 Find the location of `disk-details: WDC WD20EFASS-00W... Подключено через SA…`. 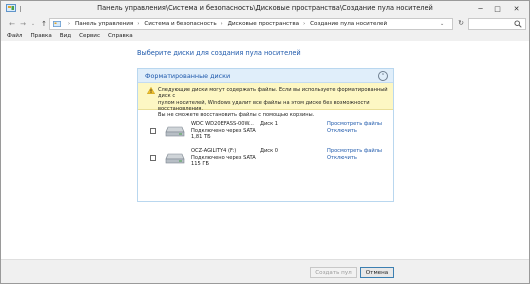

disk-details: WDC WD20EFASS-00W... Подключено через SA… is located at coordinates (223, 131).